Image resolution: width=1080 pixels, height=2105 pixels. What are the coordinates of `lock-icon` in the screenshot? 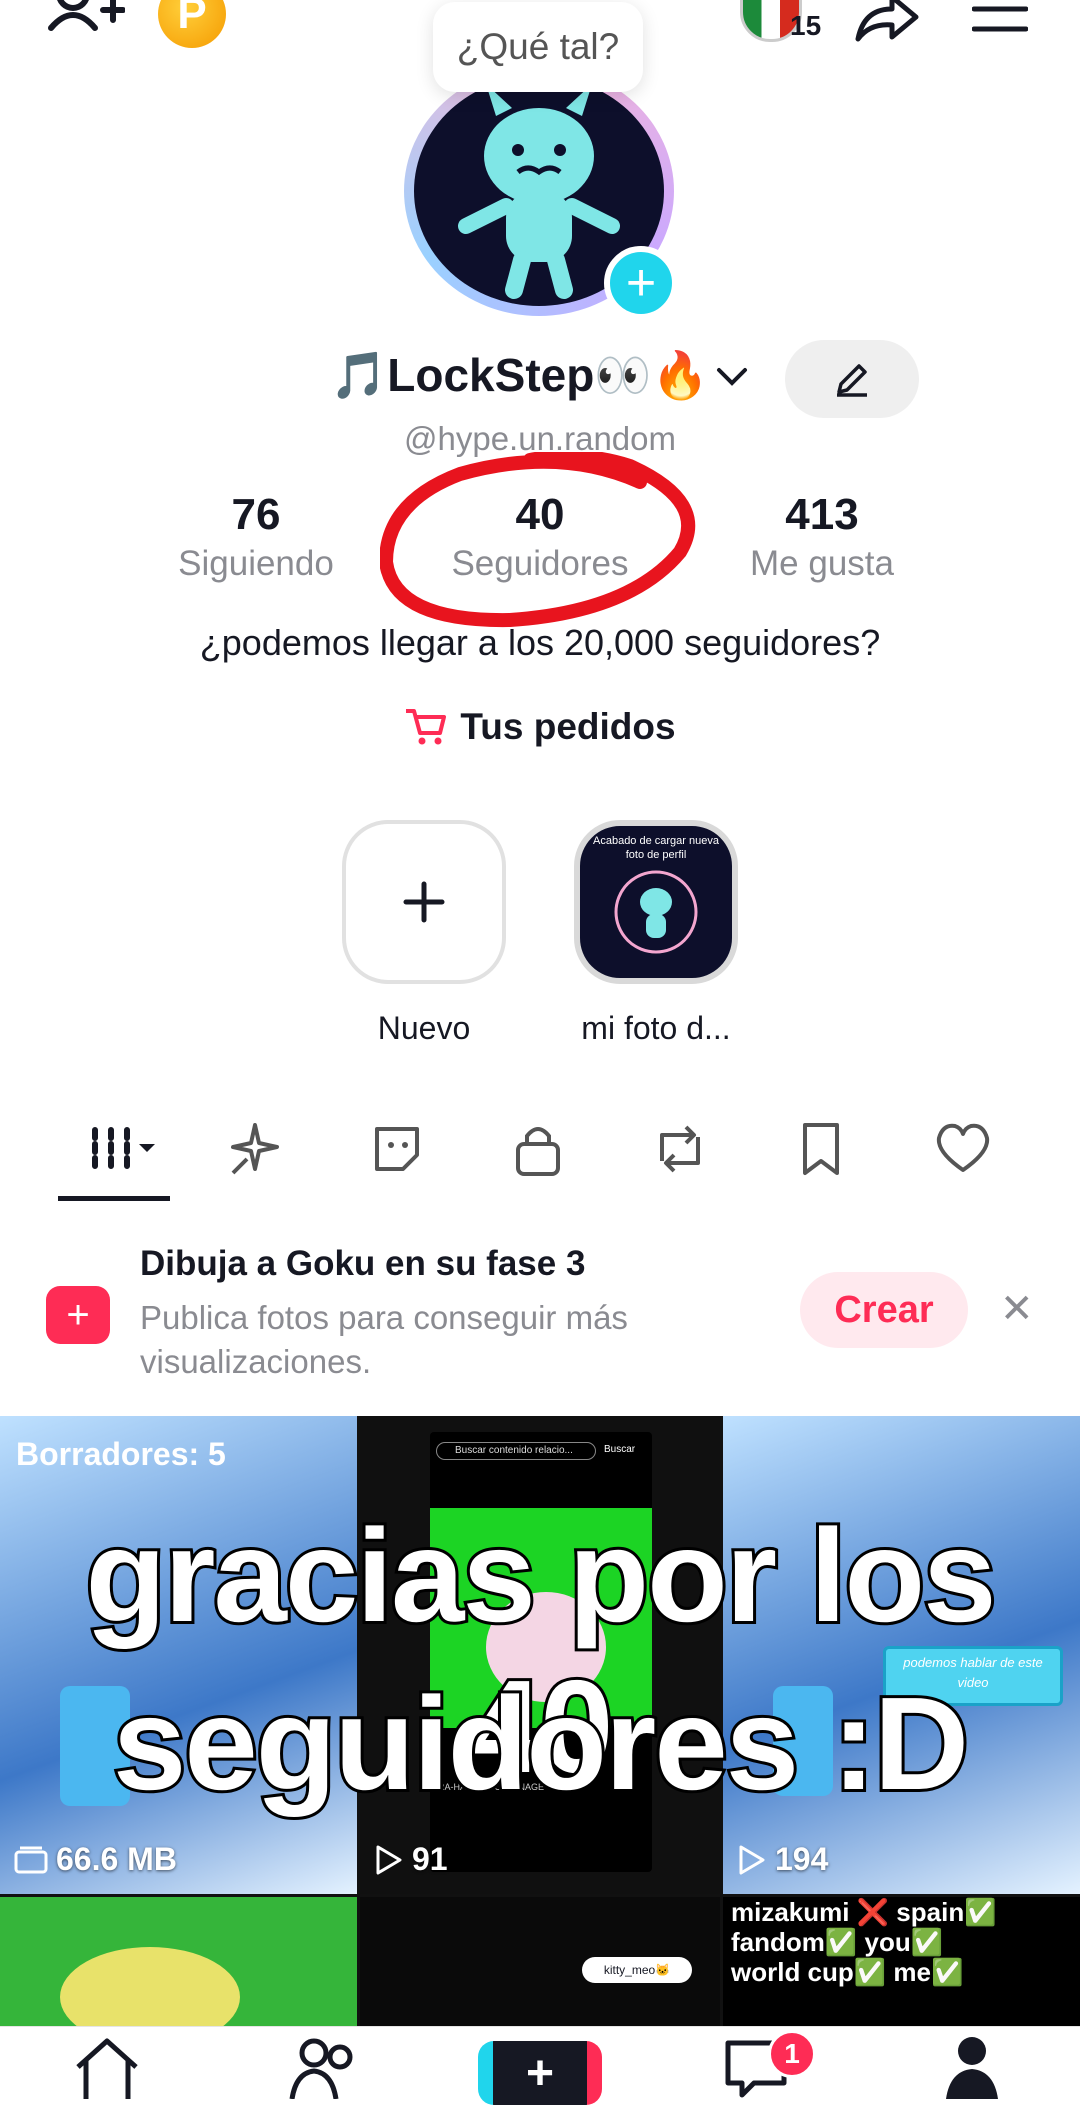 It's located at (538, 1151).